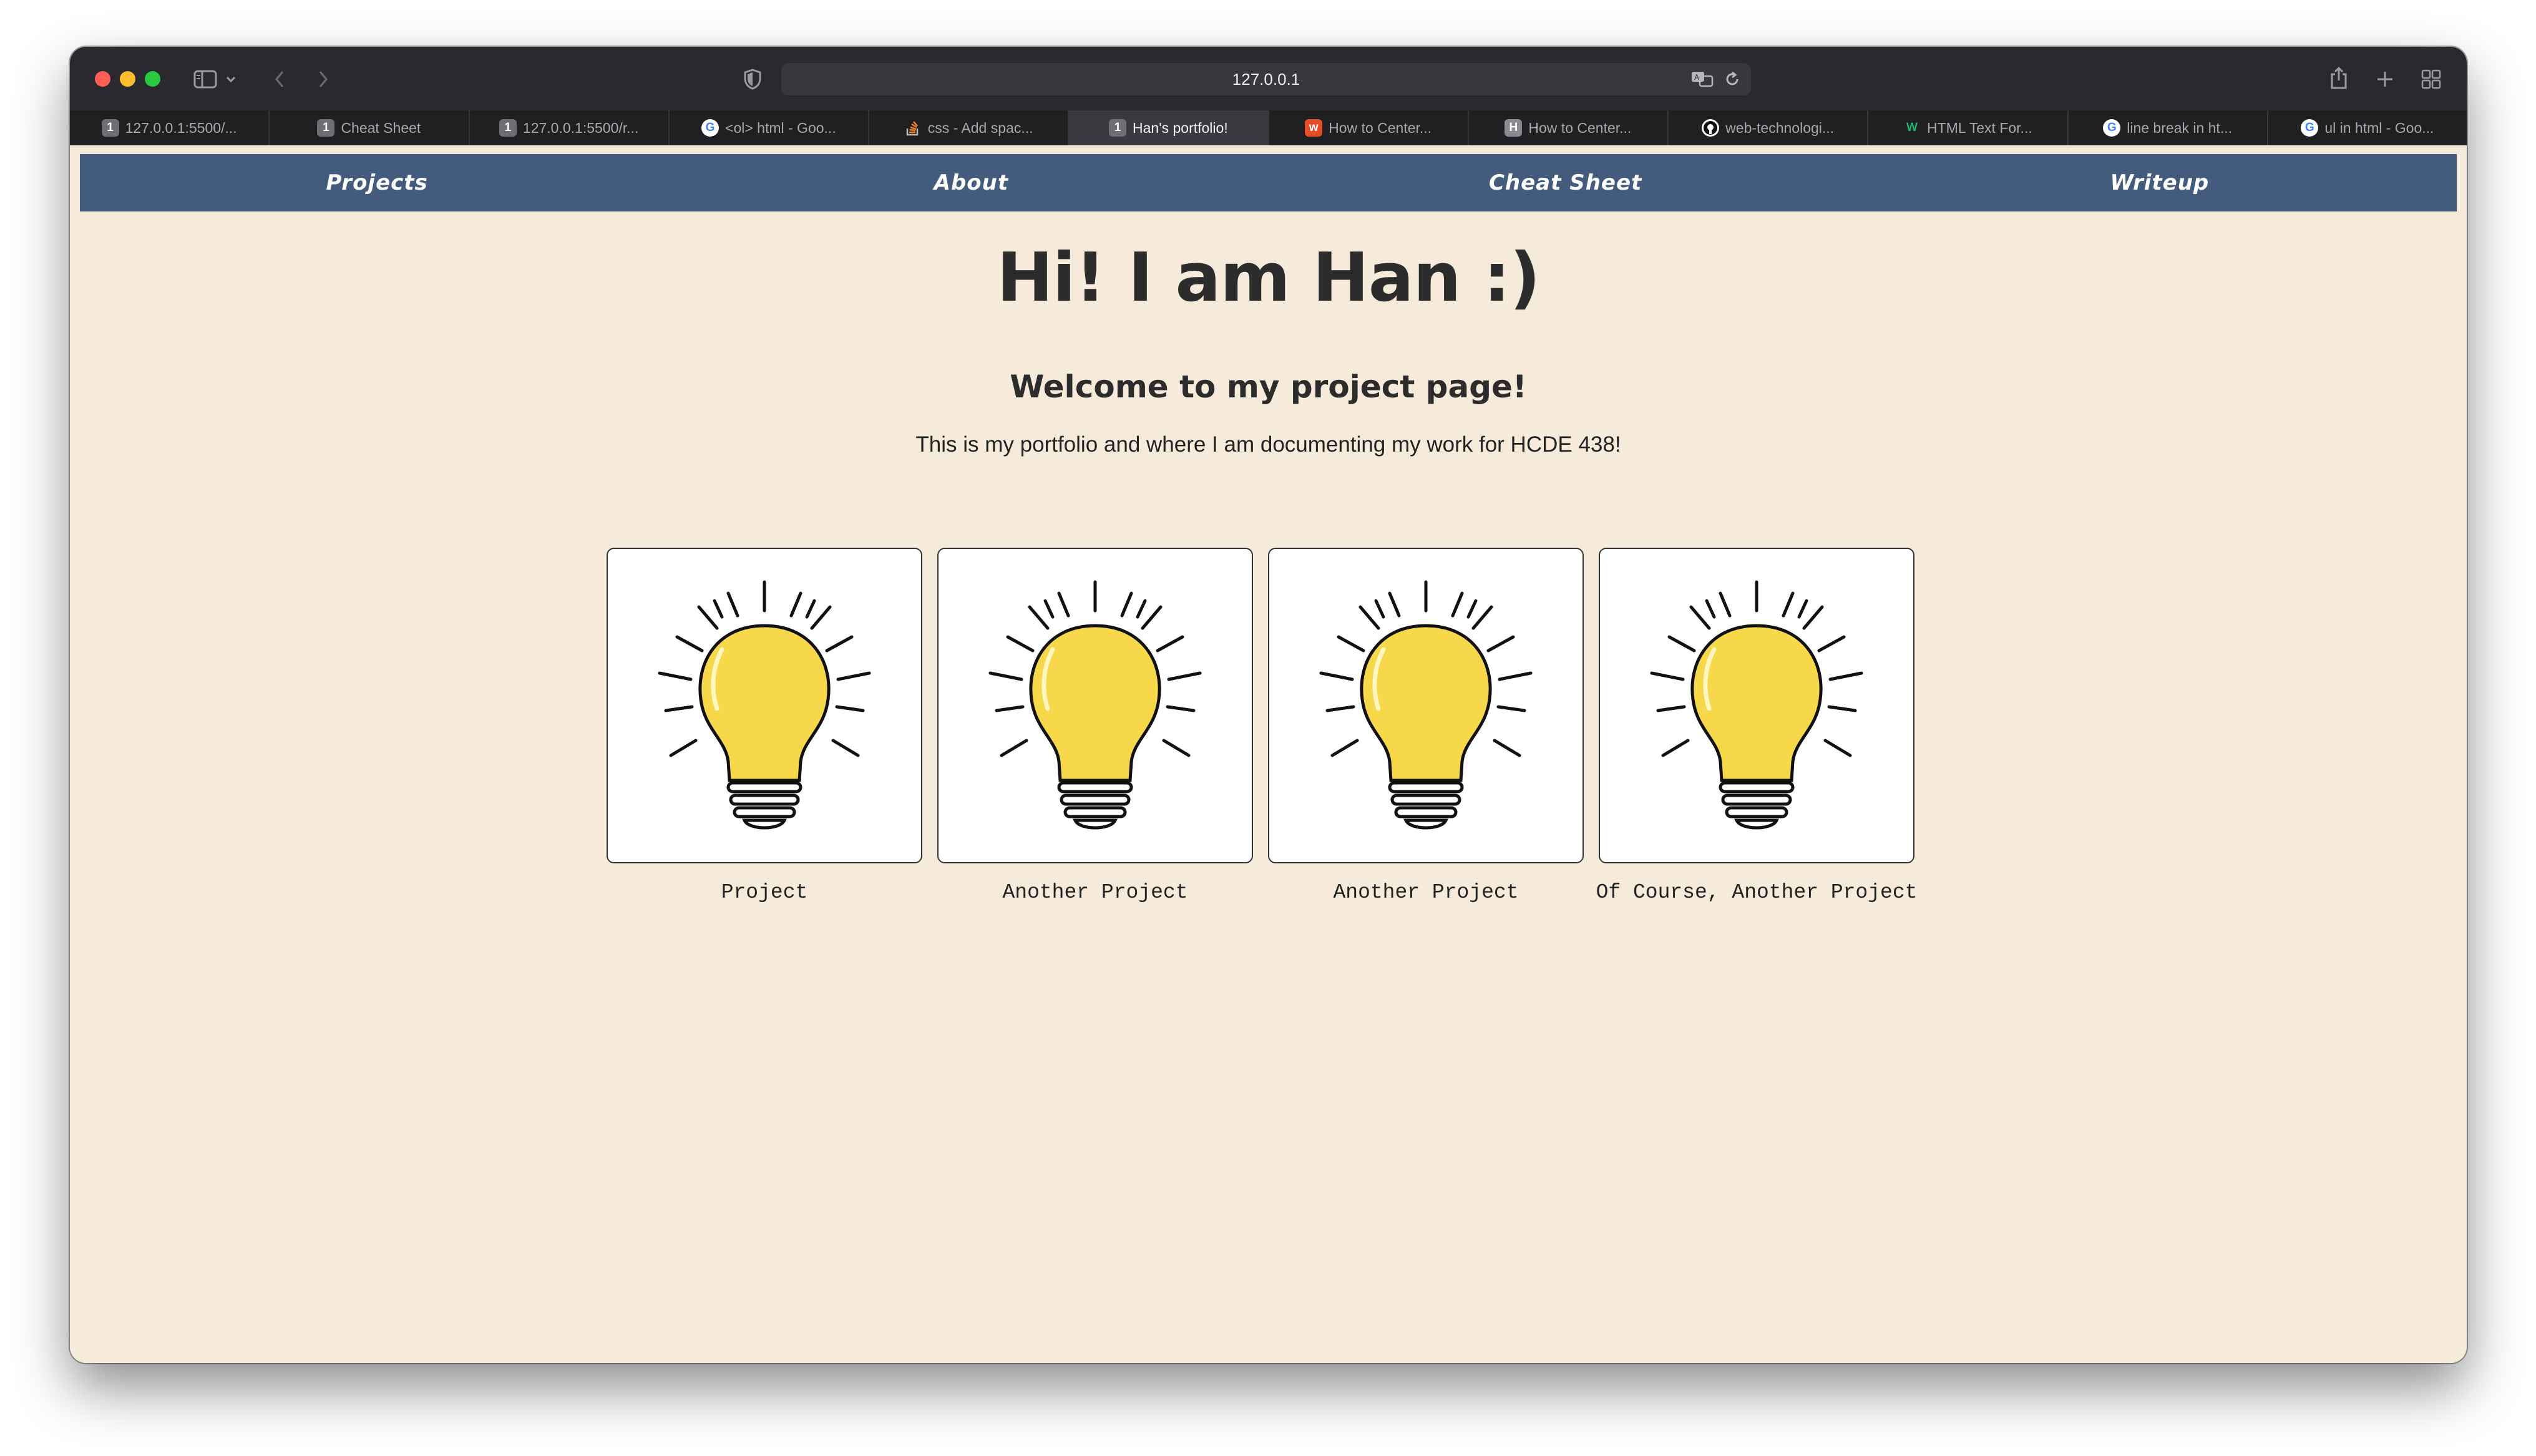  Describe the element at coordinates (1697, 77) in the screenshot. I see `svg-text: A` at that location.